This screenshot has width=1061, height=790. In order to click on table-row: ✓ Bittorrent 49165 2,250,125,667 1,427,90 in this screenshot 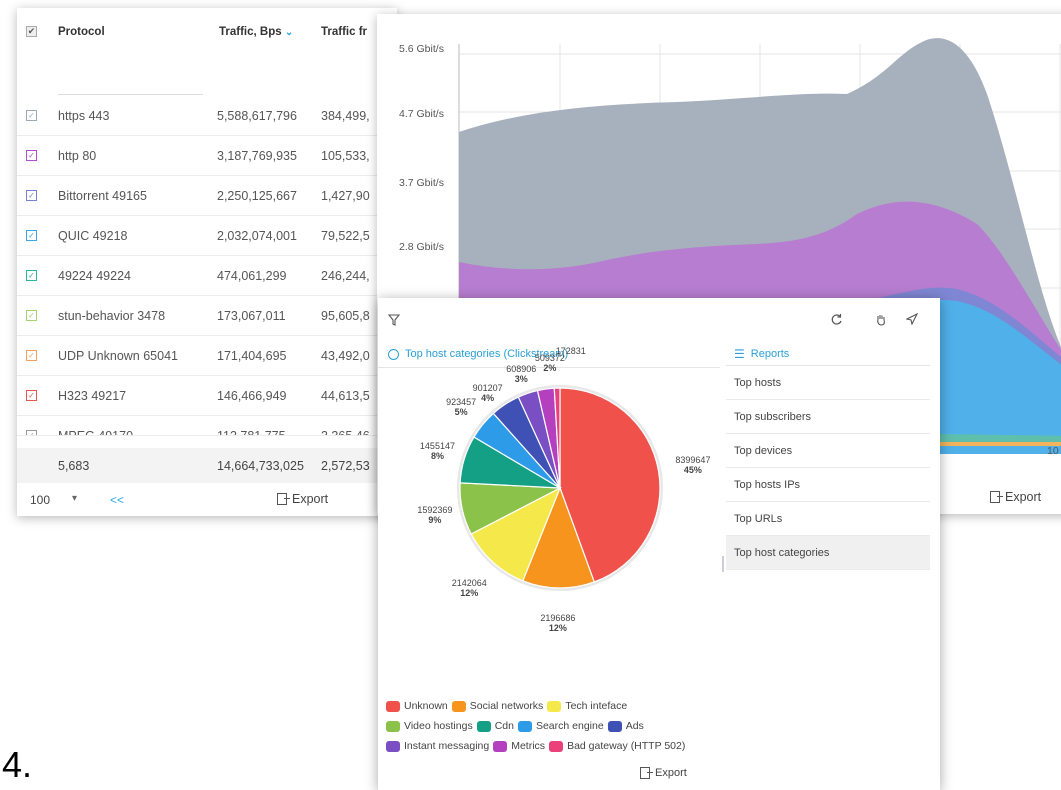, I will do `click(207, 196)`.